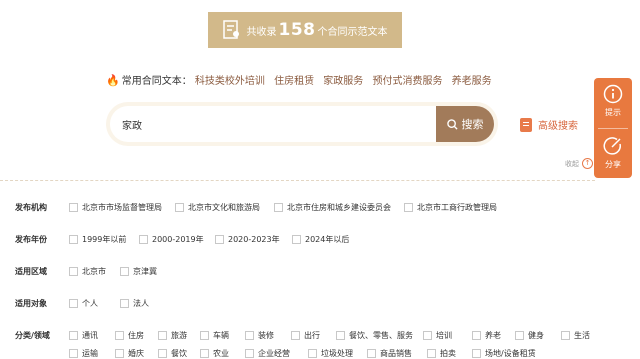 The width and height of the screenshot is (640, 359). I want to click on filter-option: 北京市住房和城乡建设委员会, so click(332, 207).